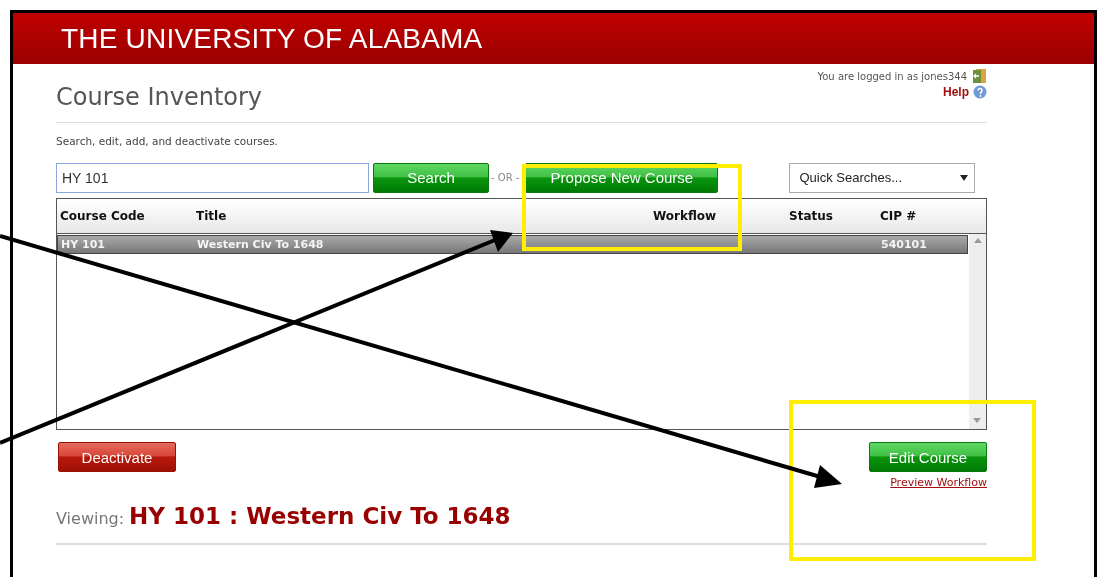  Describe the element at coordinates (212, 177) in the screenshot. I see `search-field: HY 101` at that location.